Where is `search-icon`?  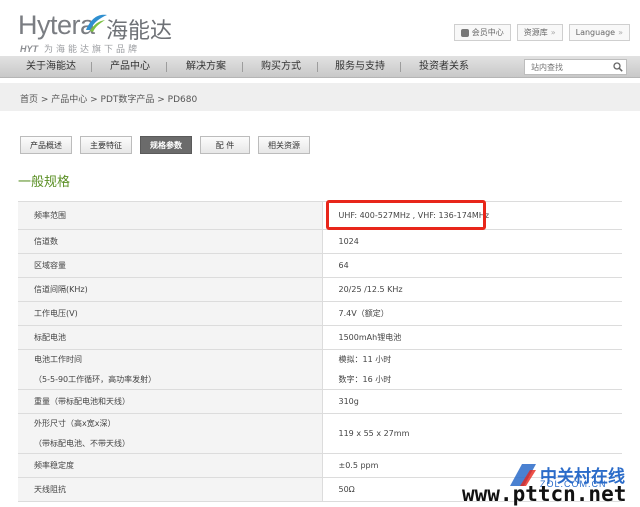
search-icon is located at coordinates (618, 67).